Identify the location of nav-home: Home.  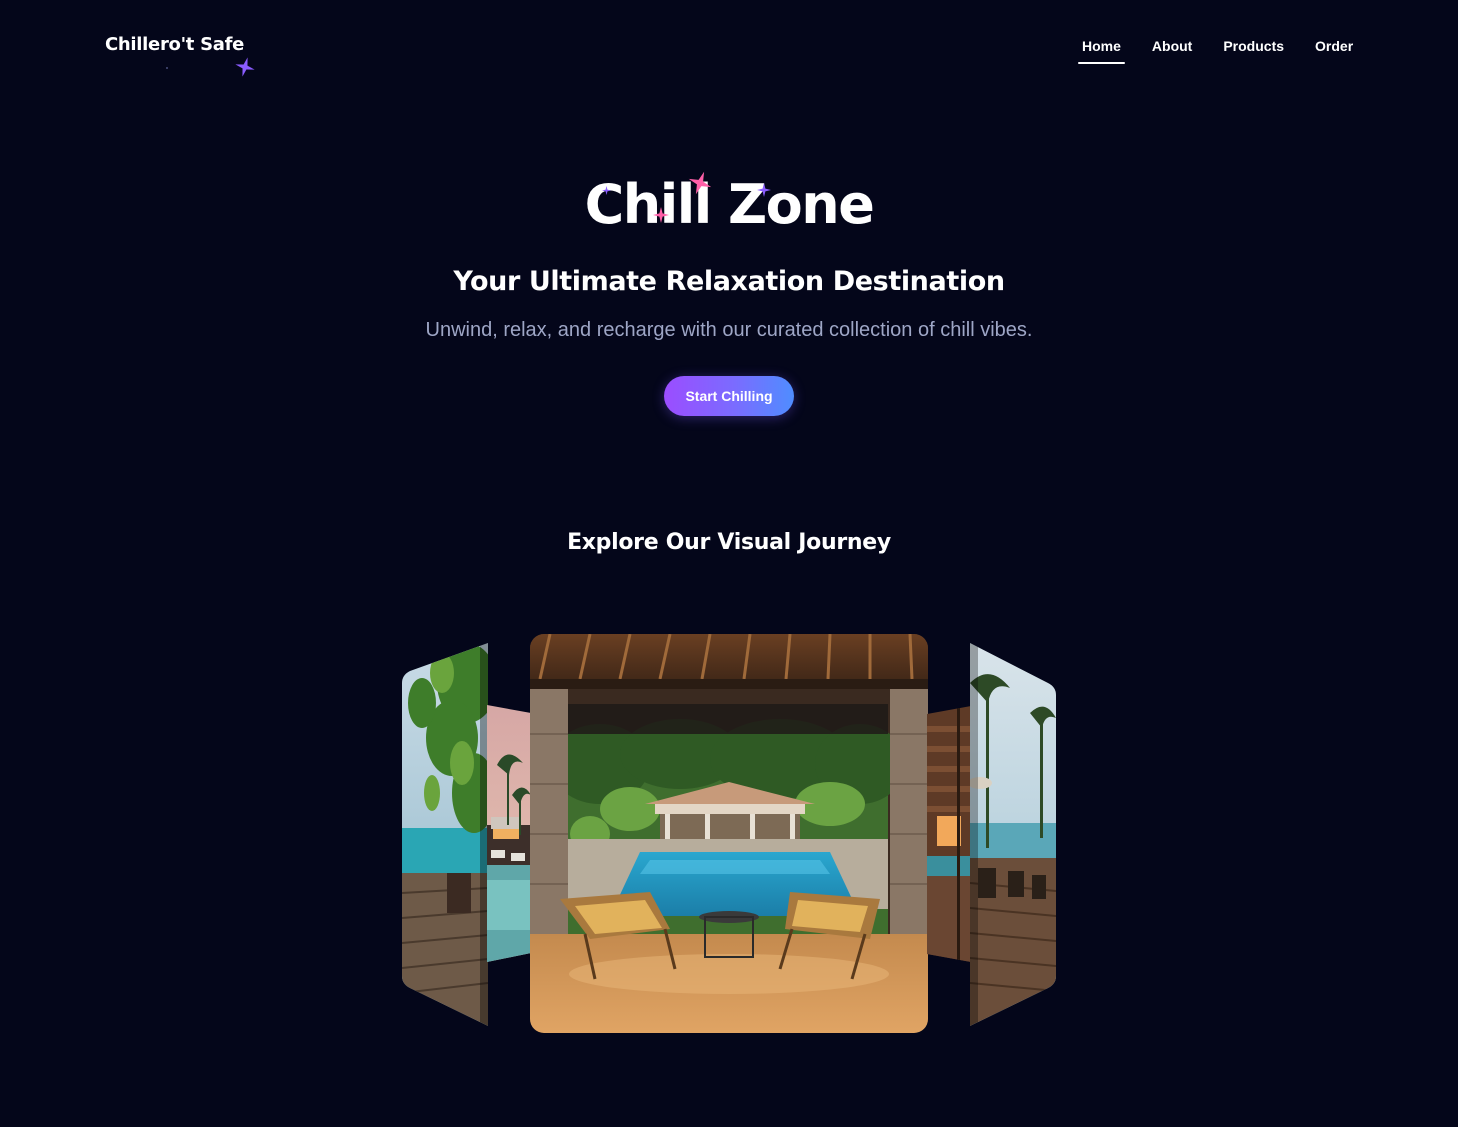
(1101, 51).